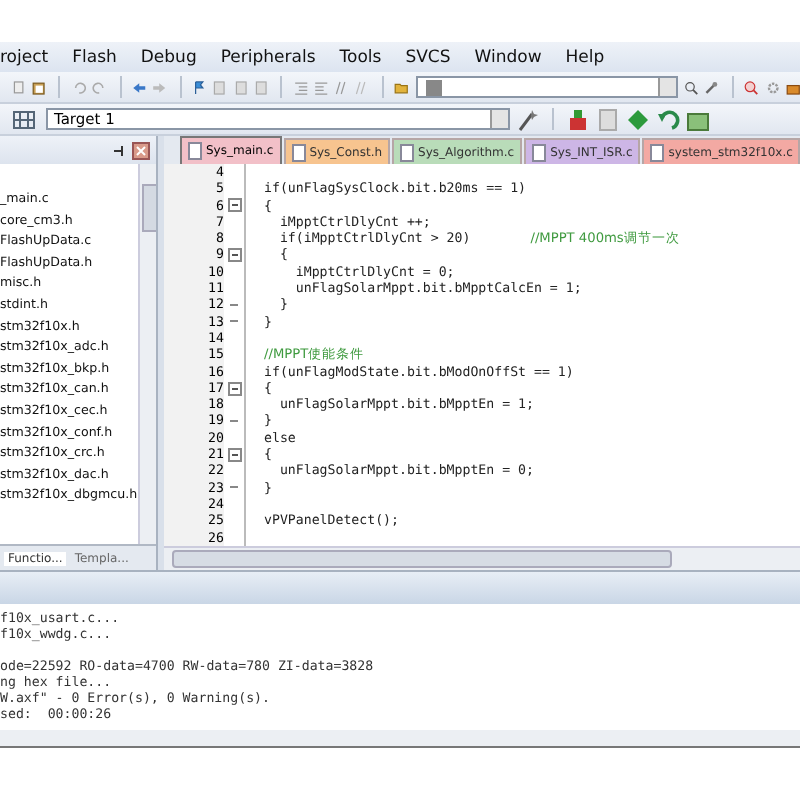 Image resolution: width=800 pixels, height=800 pixels. I want to click on menu-item: Help, so click(585, 57).